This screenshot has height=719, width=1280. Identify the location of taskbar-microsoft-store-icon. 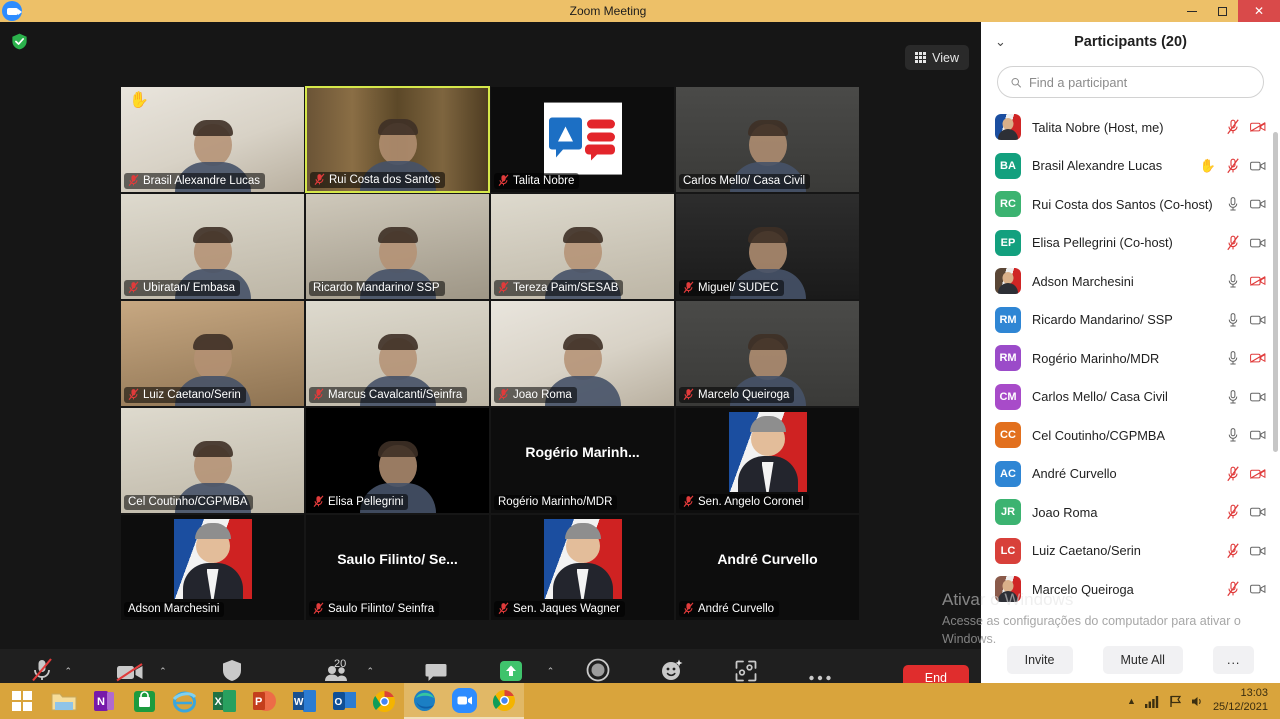
(144, 701).